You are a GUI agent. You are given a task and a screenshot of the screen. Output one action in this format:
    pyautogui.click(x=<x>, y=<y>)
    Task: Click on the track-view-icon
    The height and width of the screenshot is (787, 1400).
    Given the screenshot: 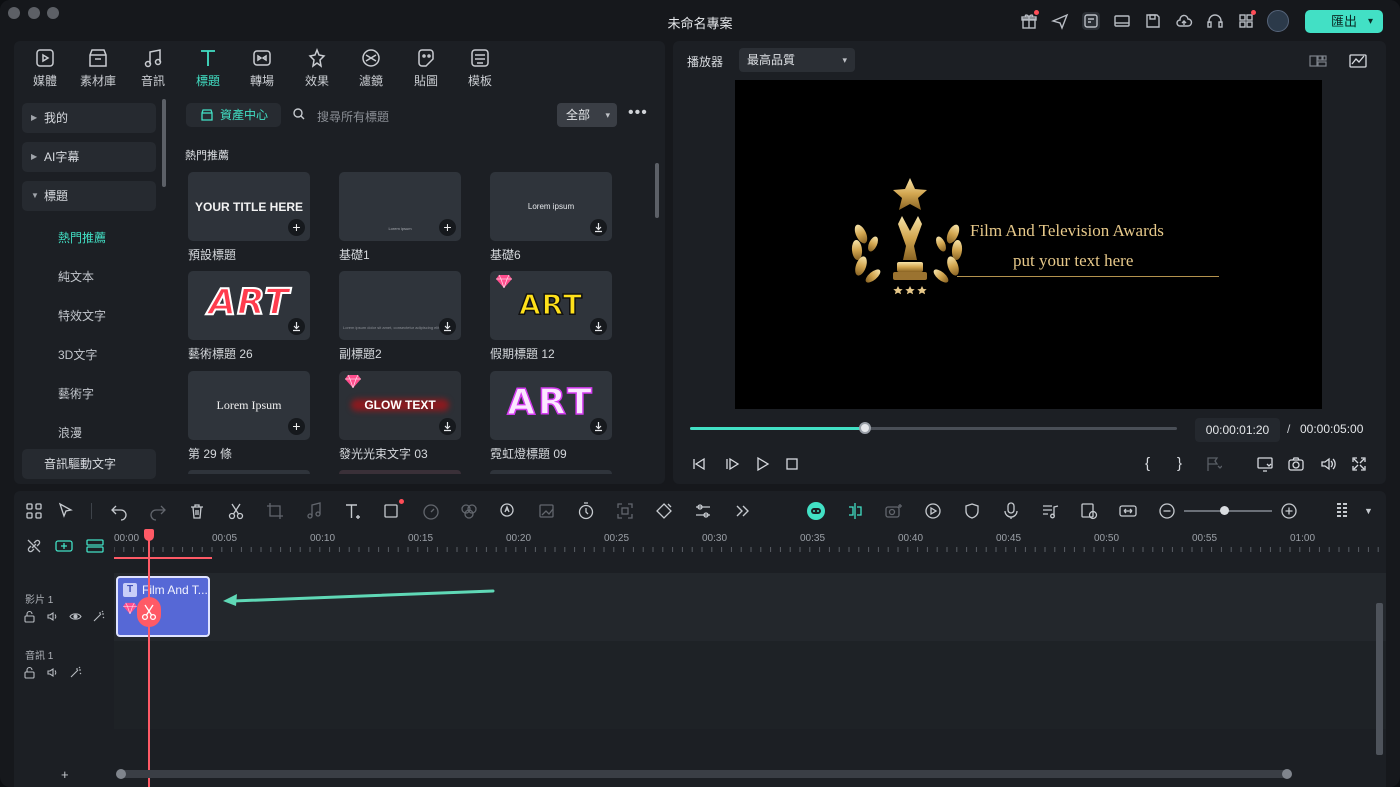 What is the action you would take?
    pyautogui.click(x=1344, y=511)
    